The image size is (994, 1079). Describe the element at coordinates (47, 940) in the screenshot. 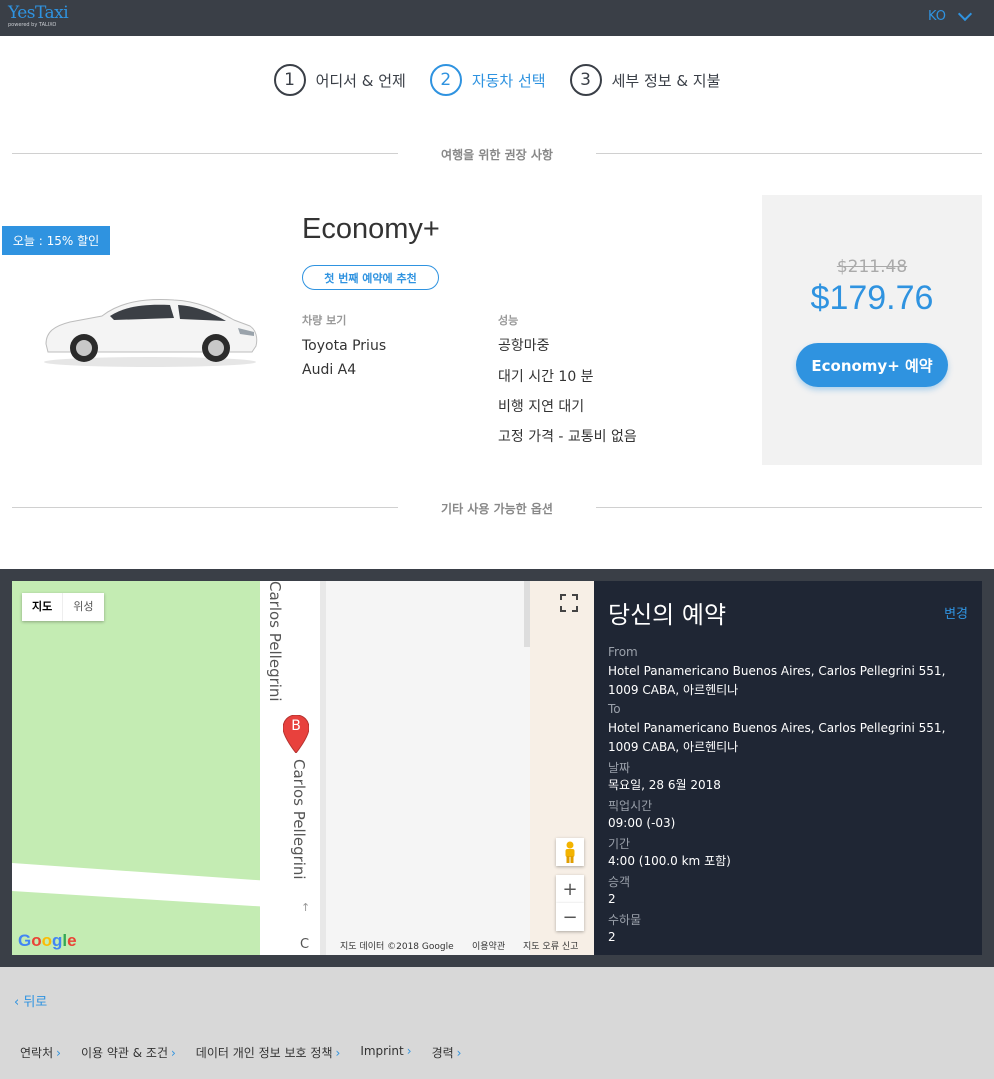

I see `google-logo: Google` at that location.